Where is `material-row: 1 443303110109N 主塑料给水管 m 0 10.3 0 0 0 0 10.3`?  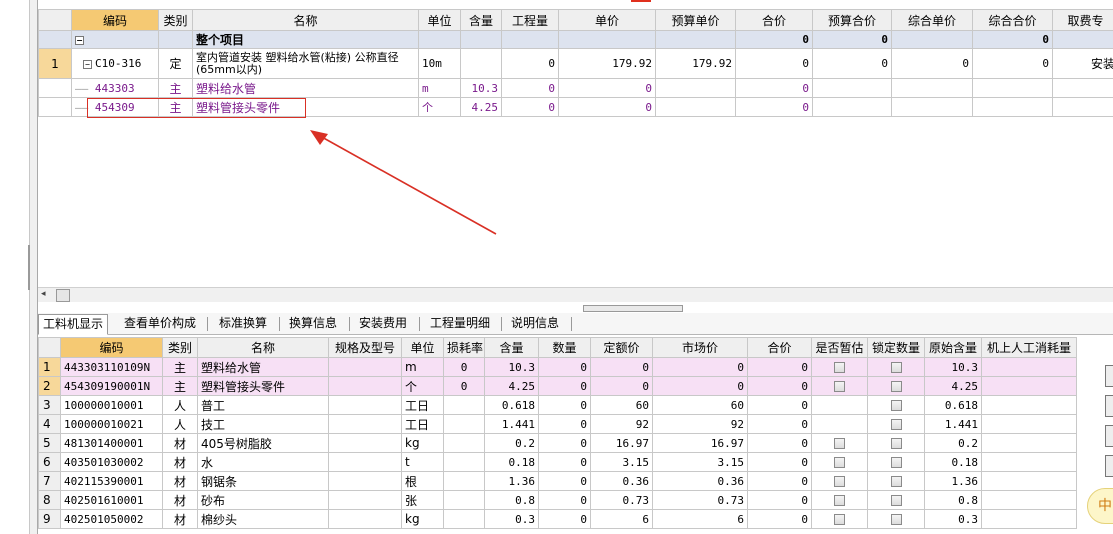
material-row: 1 443303110109N 主塑料给水管 m 0 10.3 0 0 0 0 10.3 is located at coordinates (557, 367).